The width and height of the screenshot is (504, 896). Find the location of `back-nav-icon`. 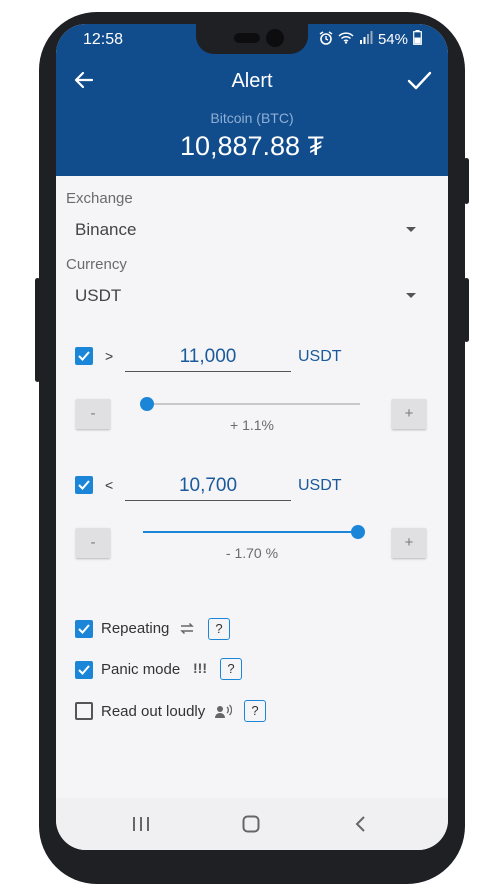

back-nav-icon is located at coordinates (360, 824).